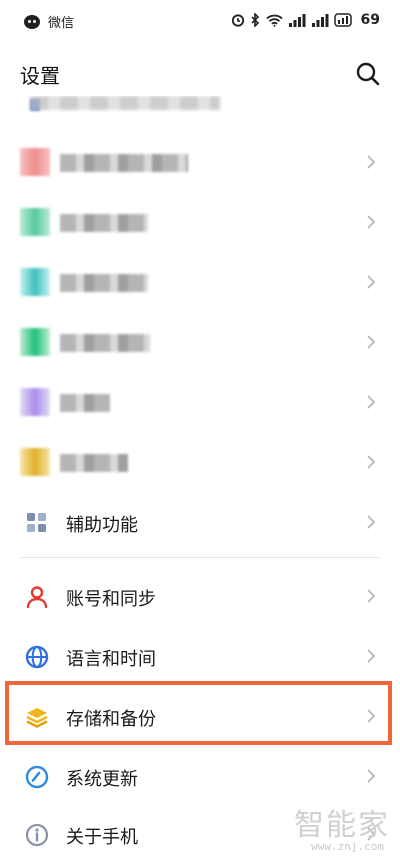  What do you see at coordinates (238, 20) in the screenshot?
I see `alarm-icon` at bounding box center [238, 20].